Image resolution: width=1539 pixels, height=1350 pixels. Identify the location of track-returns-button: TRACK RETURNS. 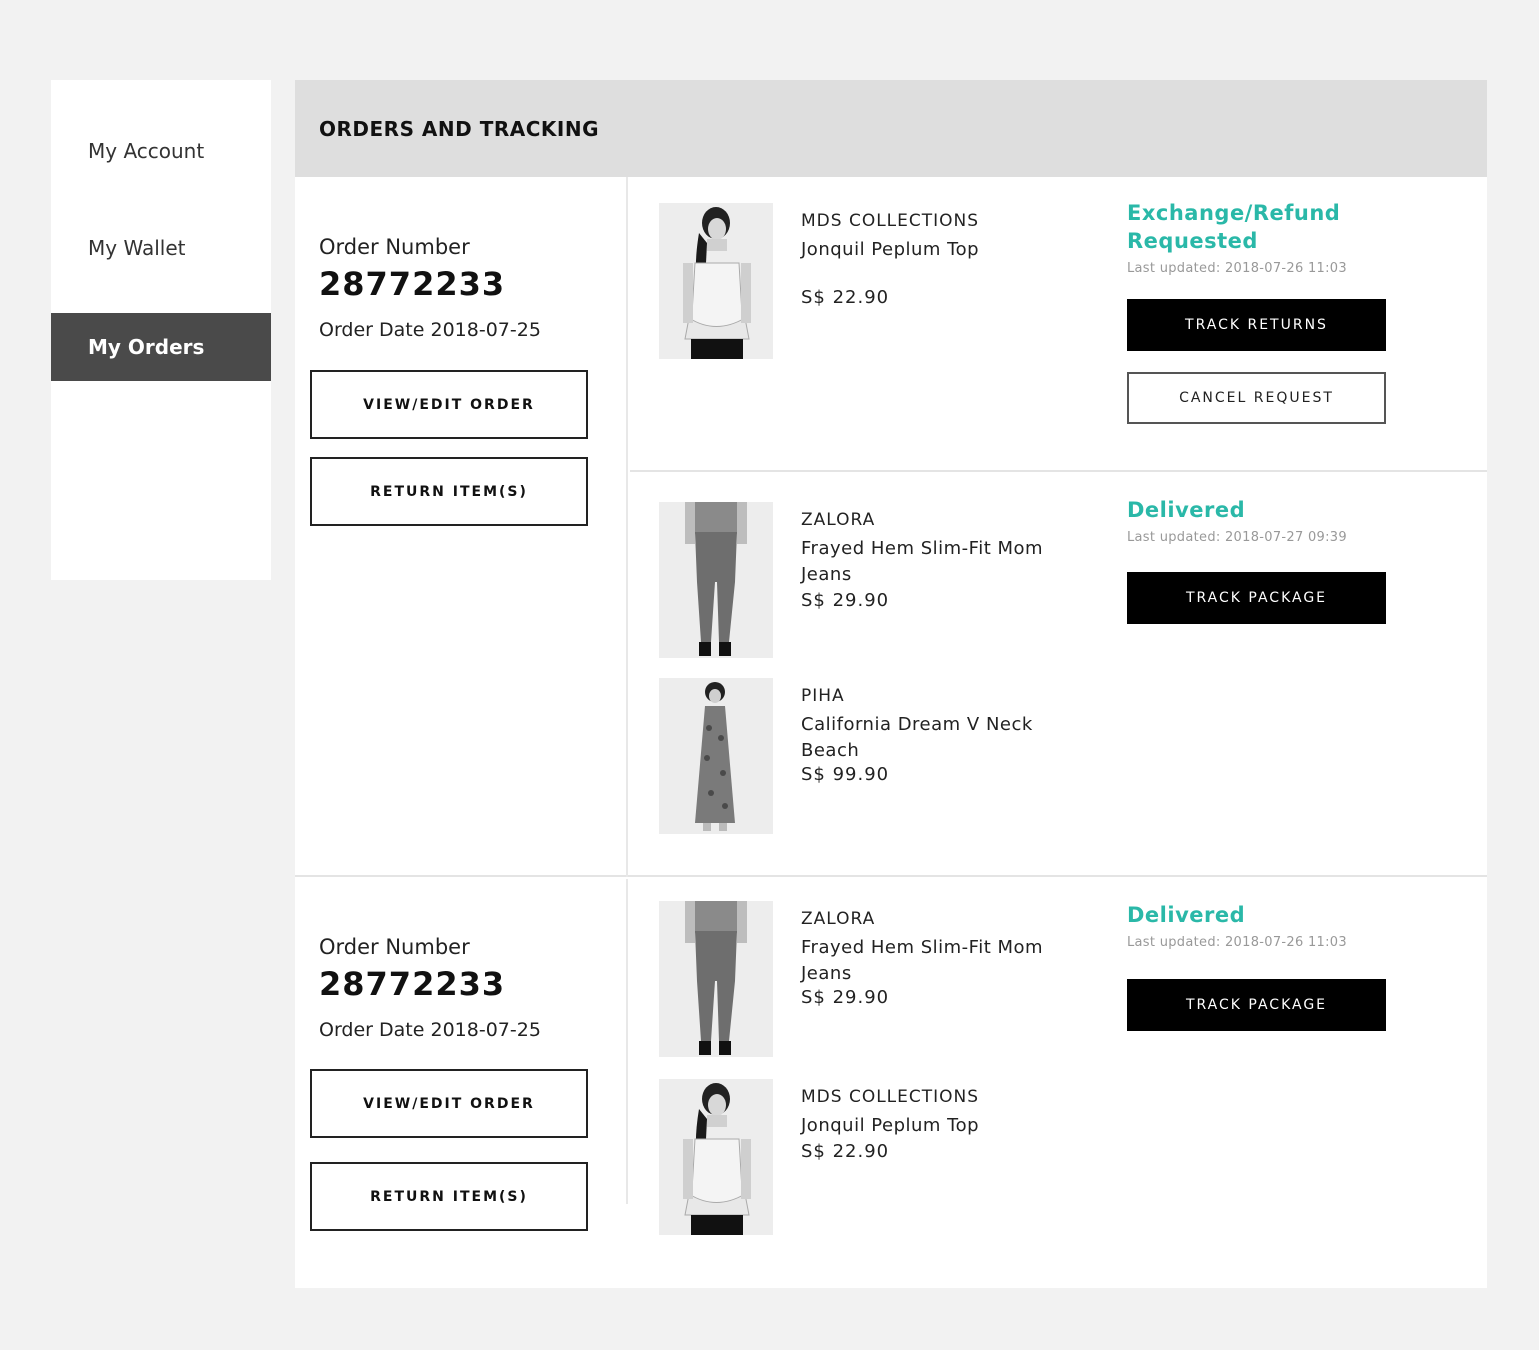
(1256, 325).